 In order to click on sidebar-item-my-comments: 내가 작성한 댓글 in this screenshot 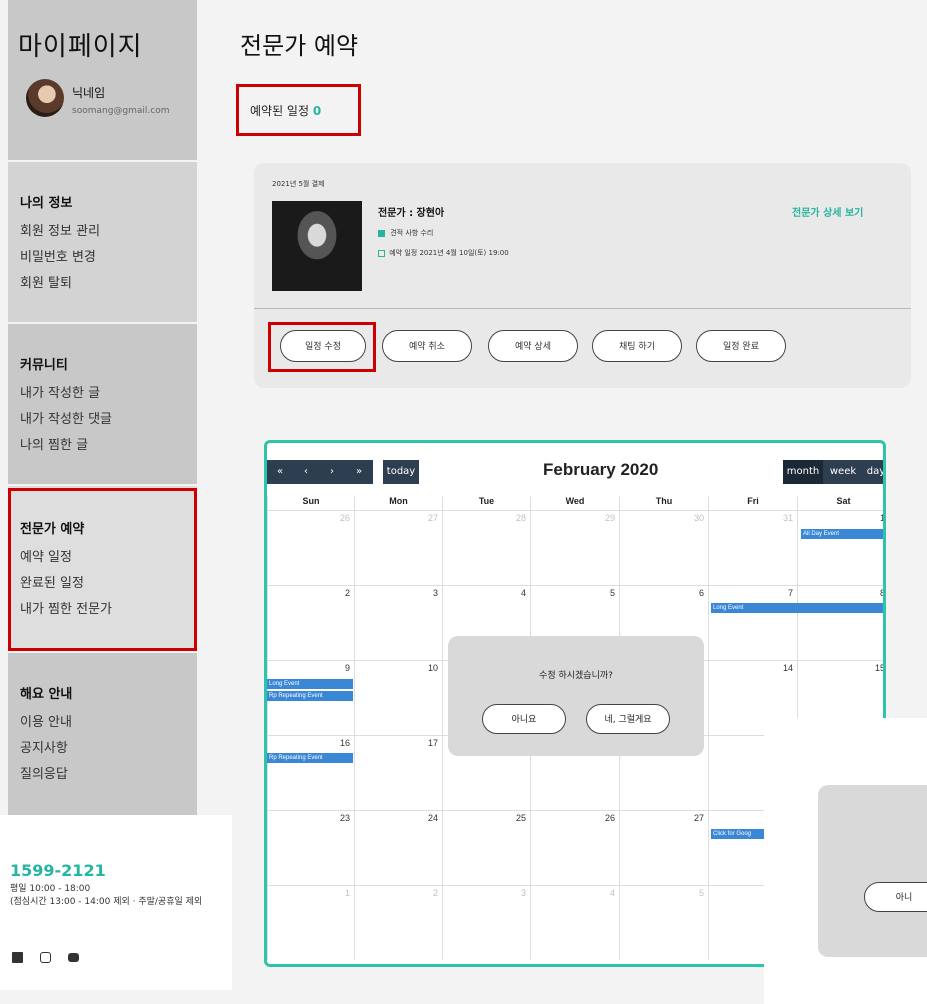, I will do `click(66, 420)`.